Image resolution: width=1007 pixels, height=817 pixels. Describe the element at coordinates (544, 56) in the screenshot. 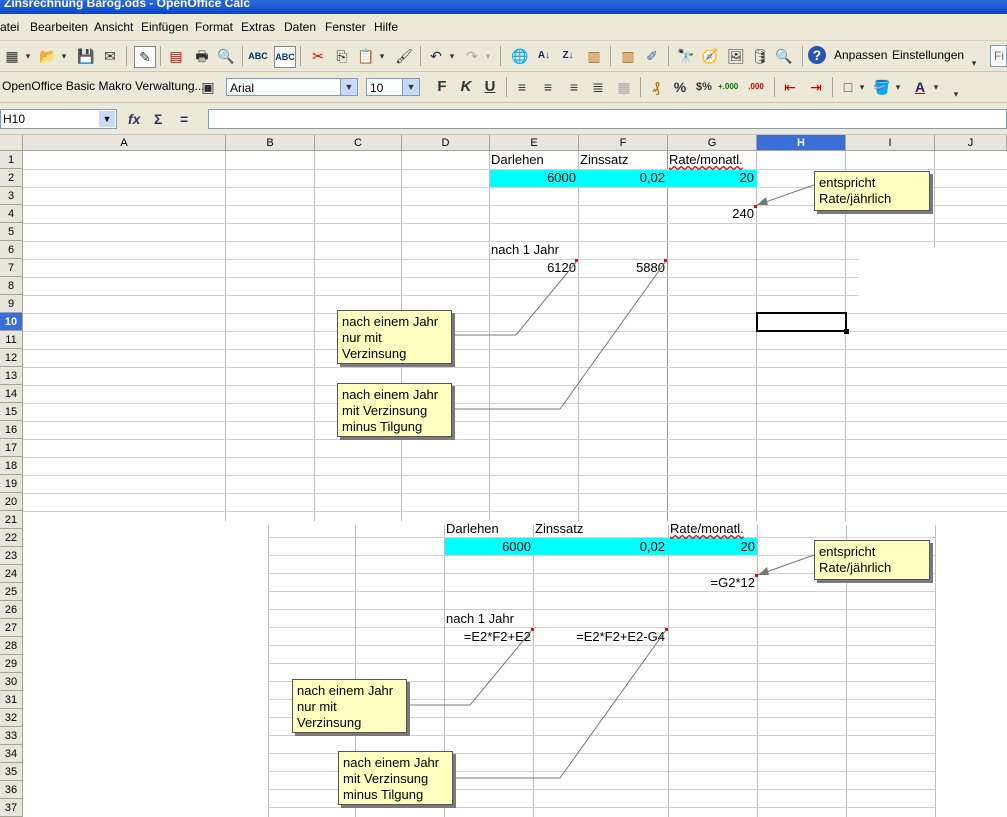

I see `sort-ascending-icon: A↓` at that location.